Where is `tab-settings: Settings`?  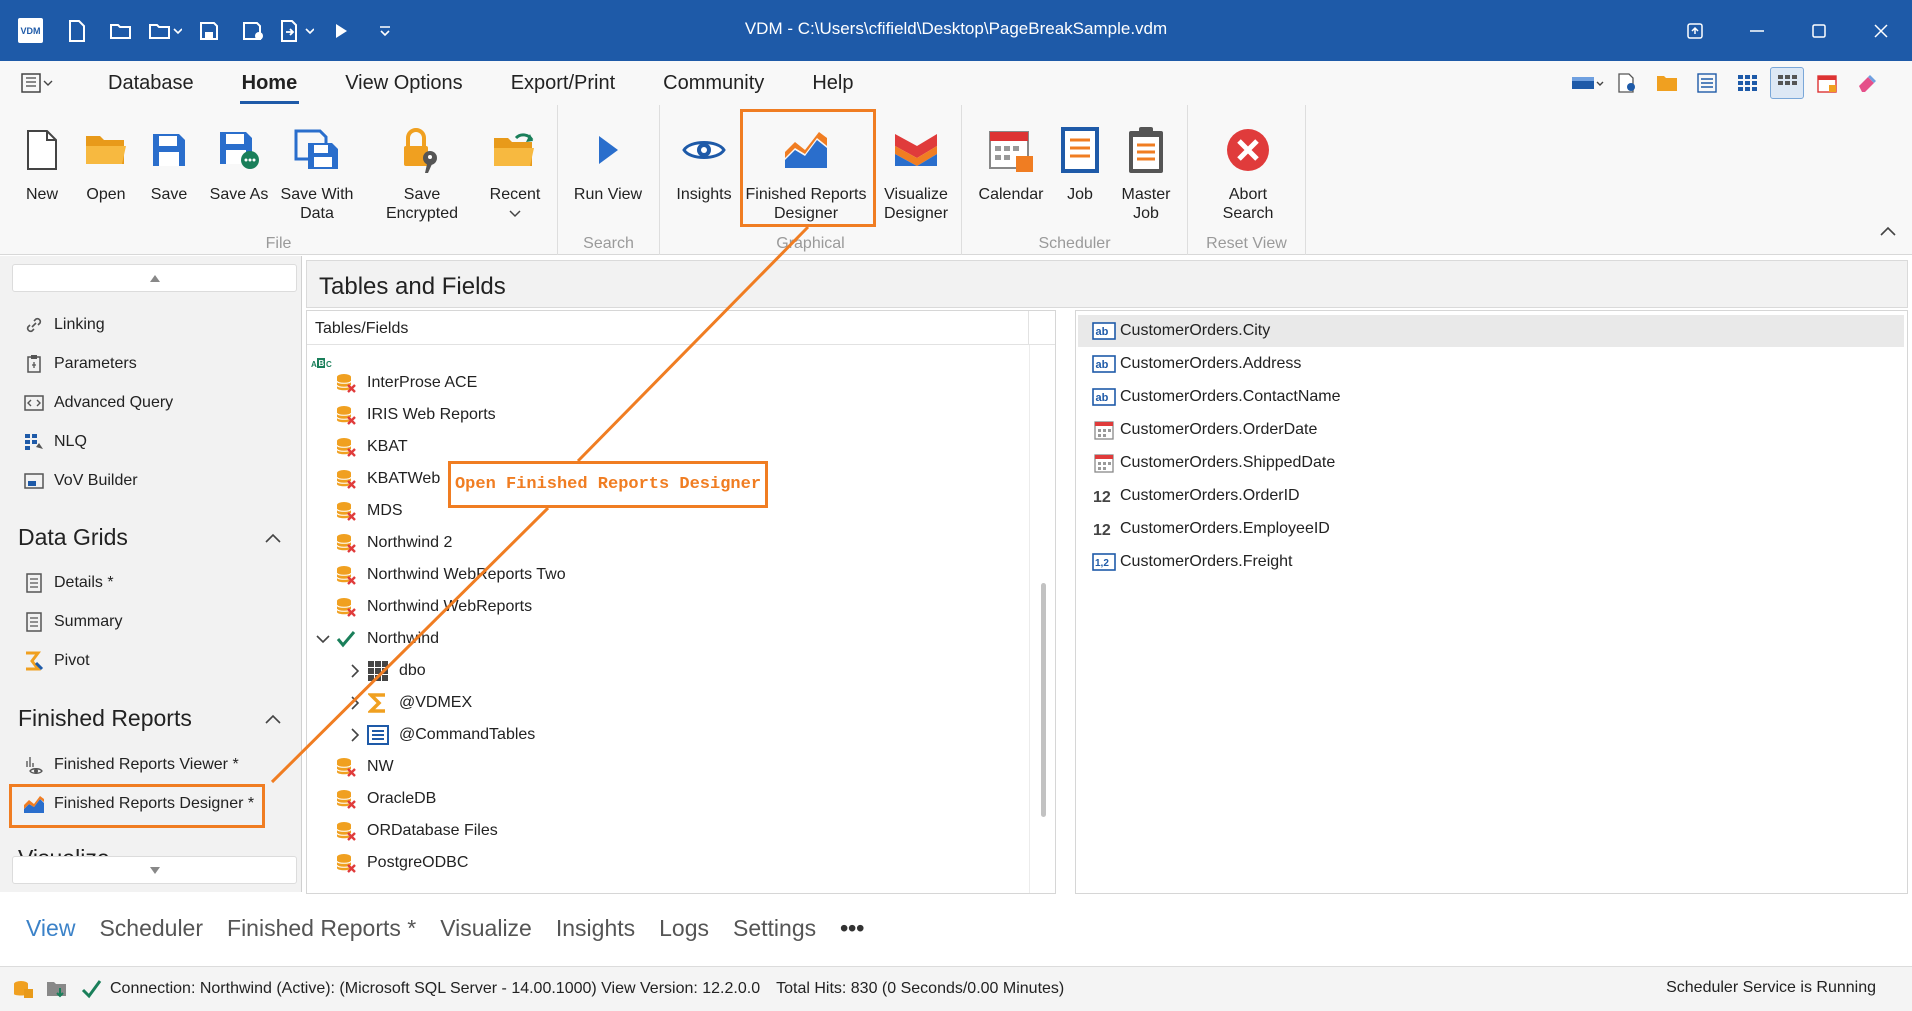 tab-settings: Settings is located at coordinates (774, 928).